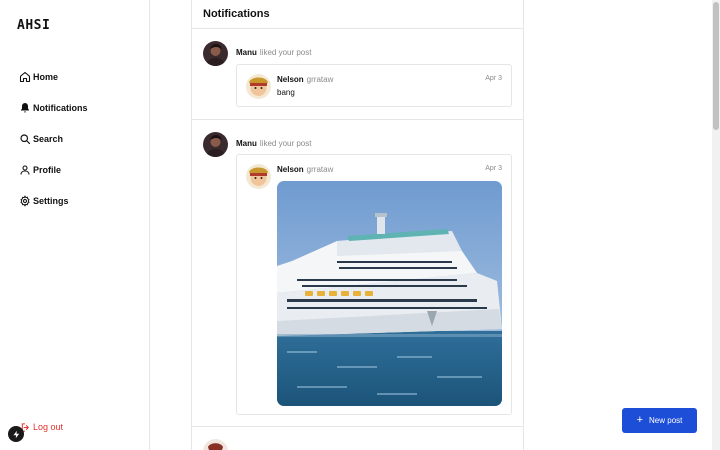 Image resolution: width=720 pixels, height=450 pixels. What do you see at coordinates (25, 77) in the screenshot?
I see `home-icon` at bounding box center [25, 77].